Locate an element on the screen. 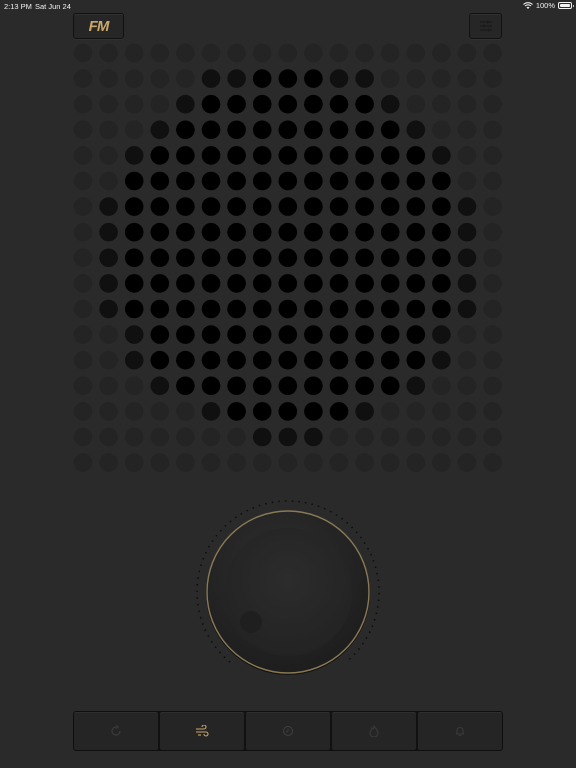 The height and width of the screenshot is (768, 576). timer-button is located at coordinates (288, 731).